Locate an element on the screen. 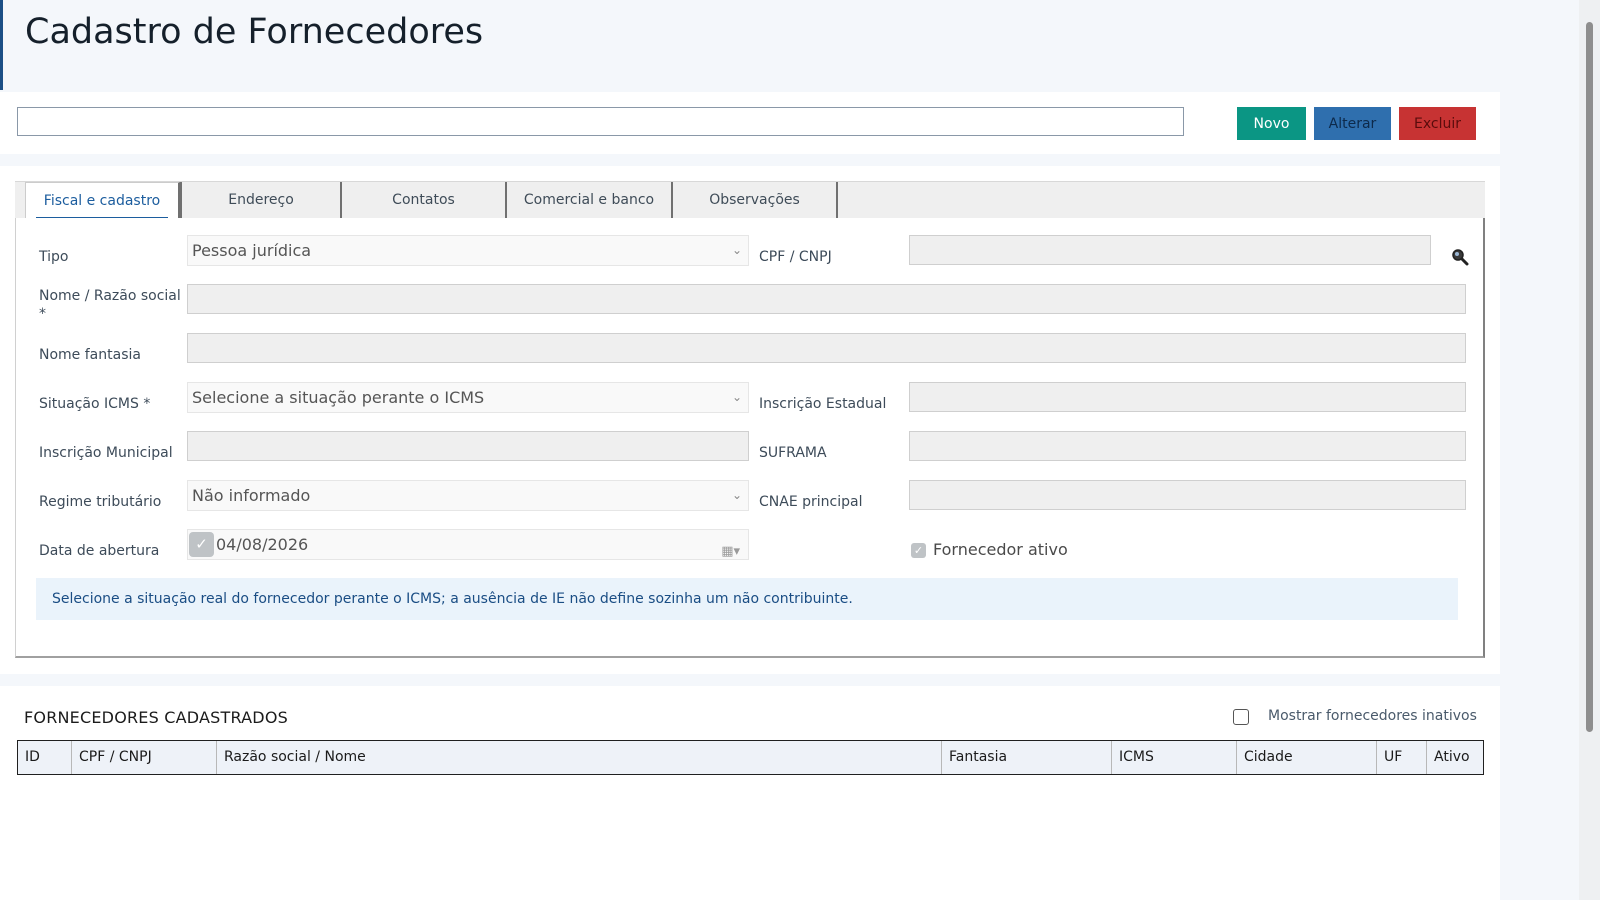  cnae-principal-field is located at coordinates (1187, 495).